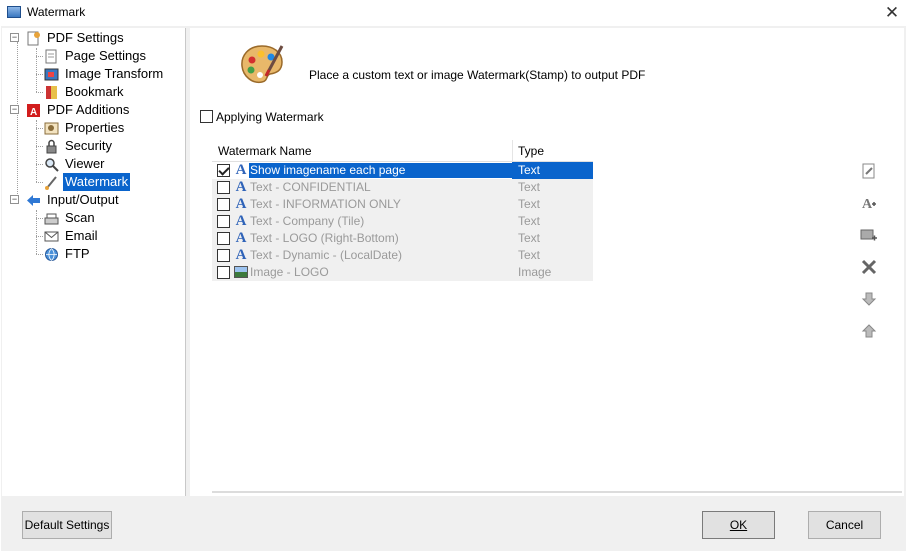  I want to click on tree-item-label: Email, so click(81, 235).